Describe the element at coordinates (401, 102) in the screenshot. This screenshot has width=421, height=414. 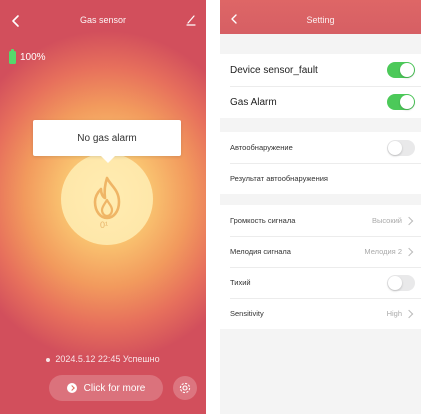
I see `gas-alarm-toggle` at that location.